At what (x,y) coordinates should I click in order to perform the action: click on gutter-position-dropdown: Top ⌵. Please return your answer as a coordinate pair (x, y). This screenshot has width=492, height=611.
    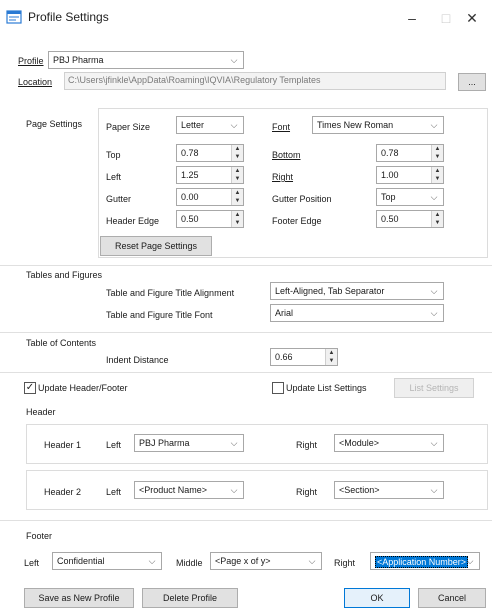
    Looking at the image, I should click on (410, 197).